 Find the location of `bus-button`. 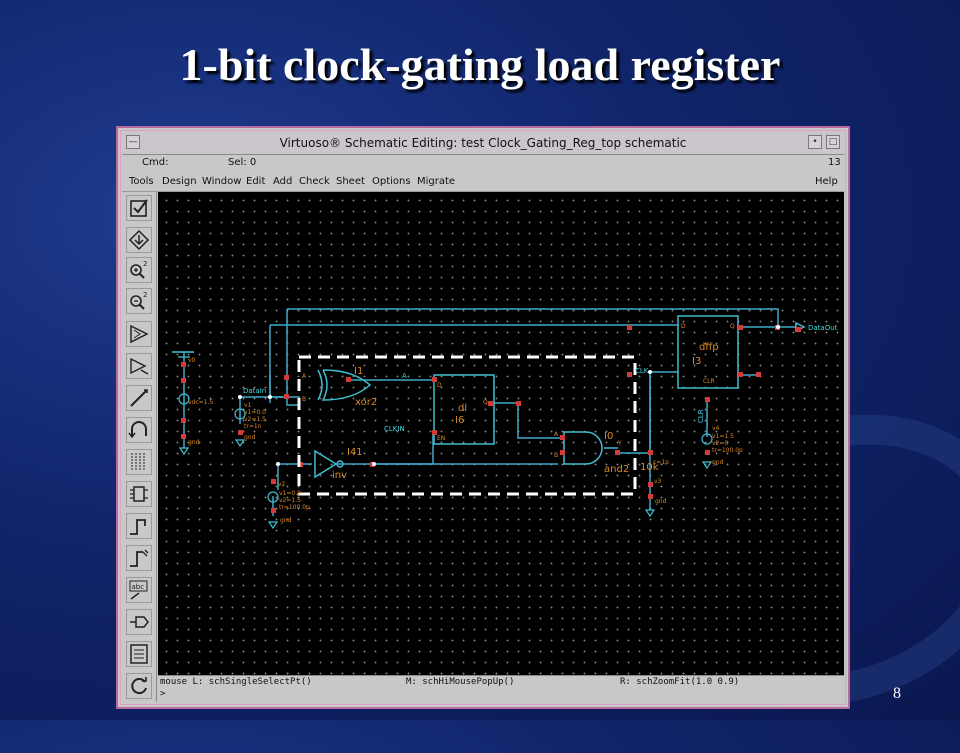

bus-button is located at coordinates (139, 462).